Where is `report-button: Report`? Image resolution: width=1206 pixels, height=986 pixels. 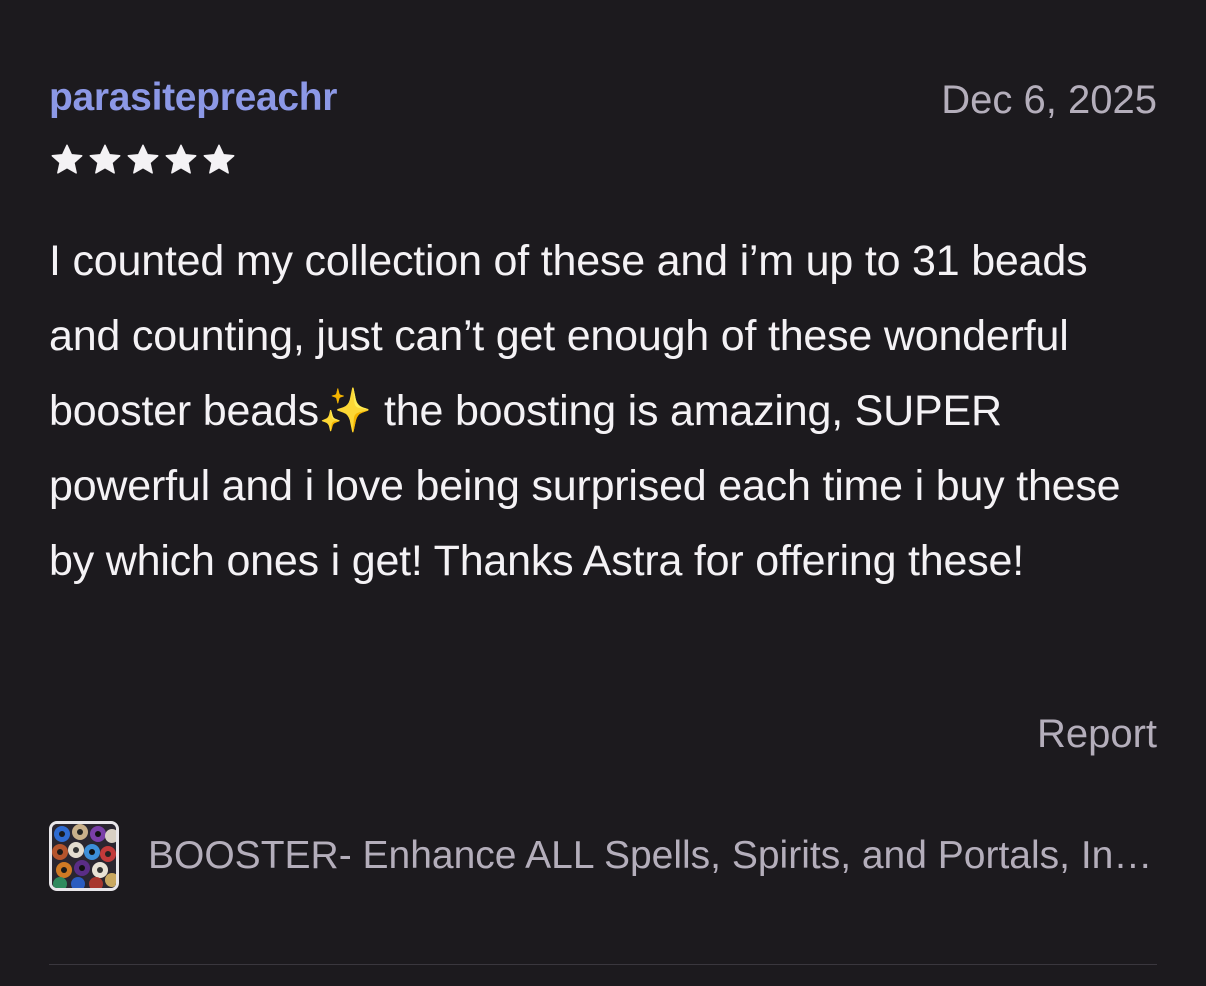
report-button: Report is located at coordinates (1097, 734).